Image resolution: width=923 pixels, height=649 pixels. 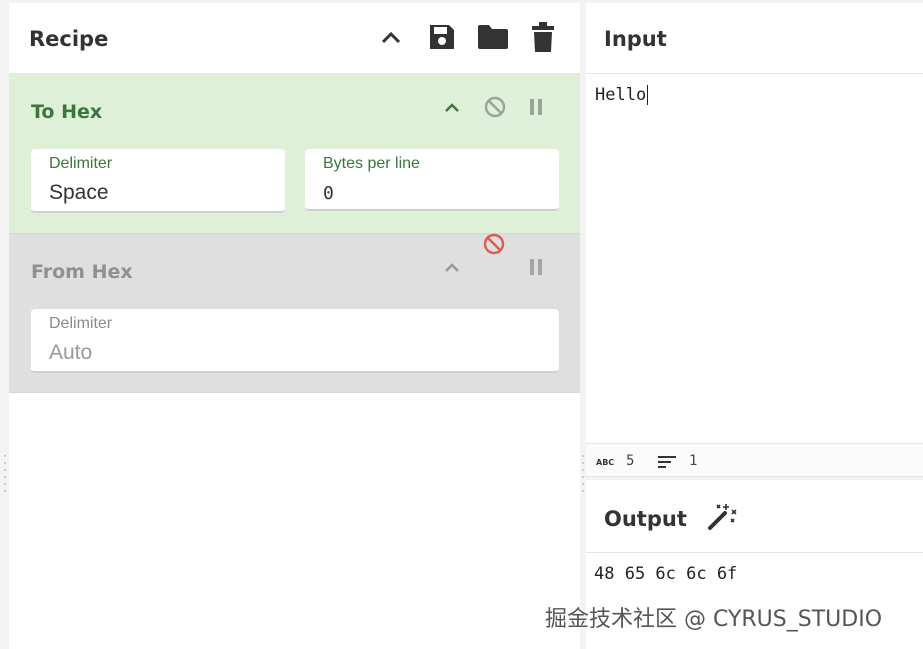 I want to click on folder-icon, so click(x=493, y=39).